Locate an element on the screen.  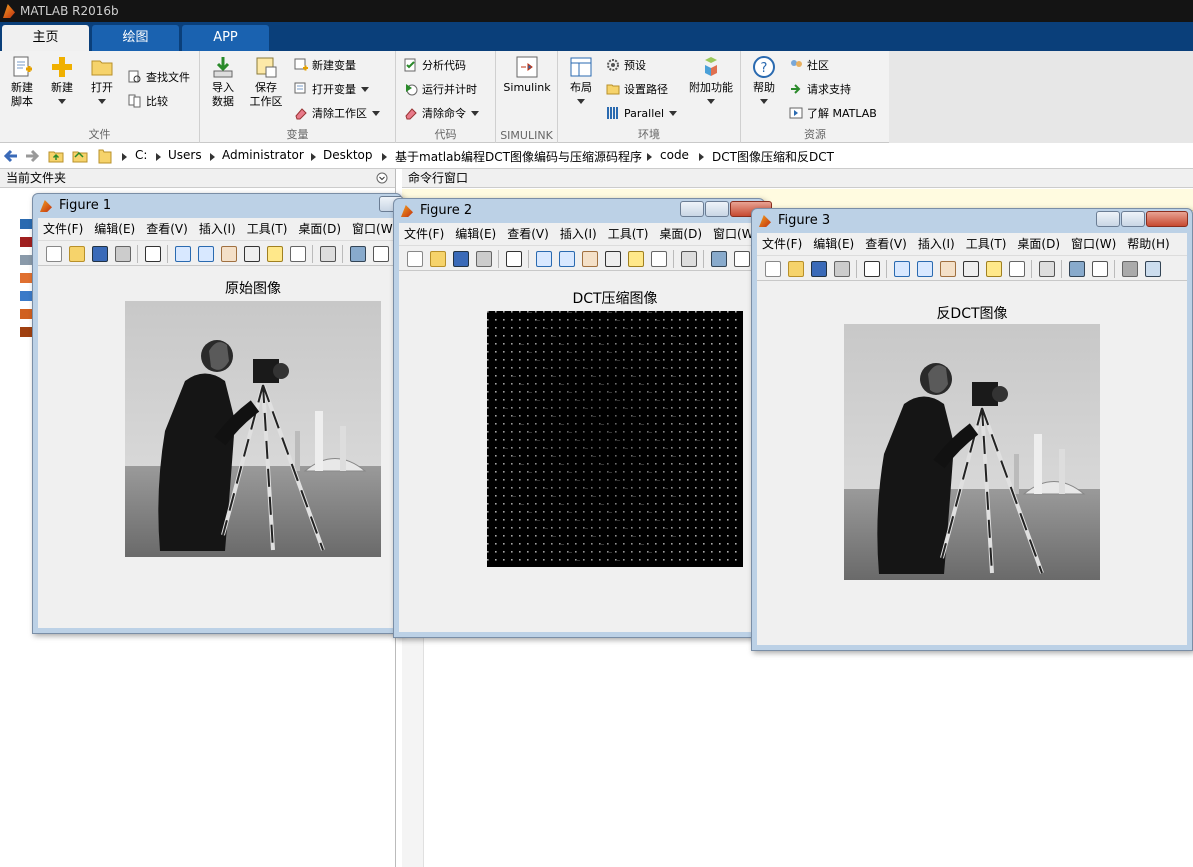
new-script-button: 新建 脚本 is located at coordinates (22, 82).